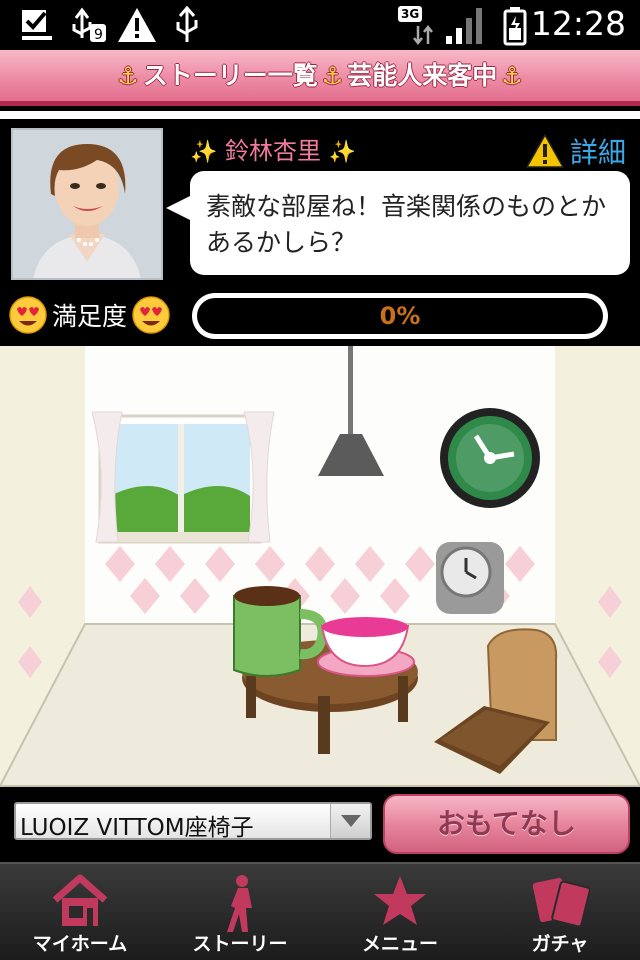  I want to click on usb-icon, so click(187, 24).